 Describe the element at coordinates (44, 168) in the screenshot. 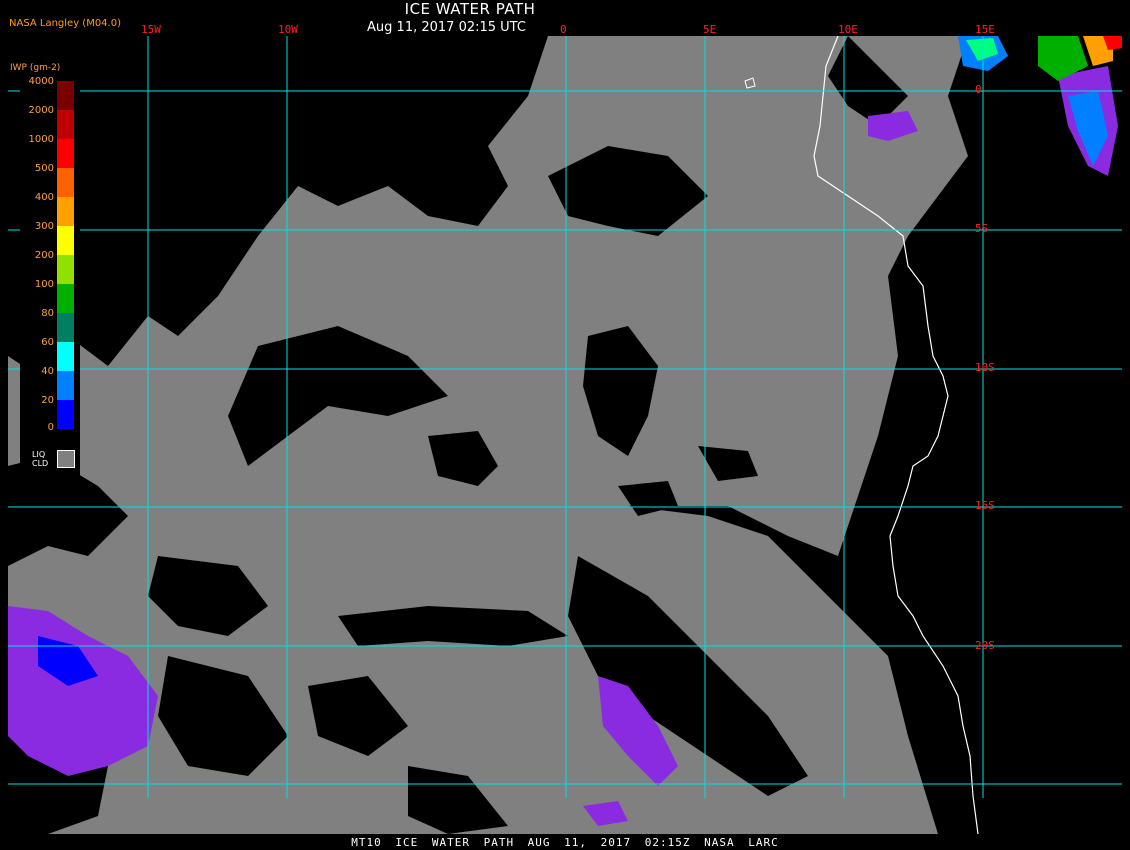

I see `legend-tick: 500` at that location.